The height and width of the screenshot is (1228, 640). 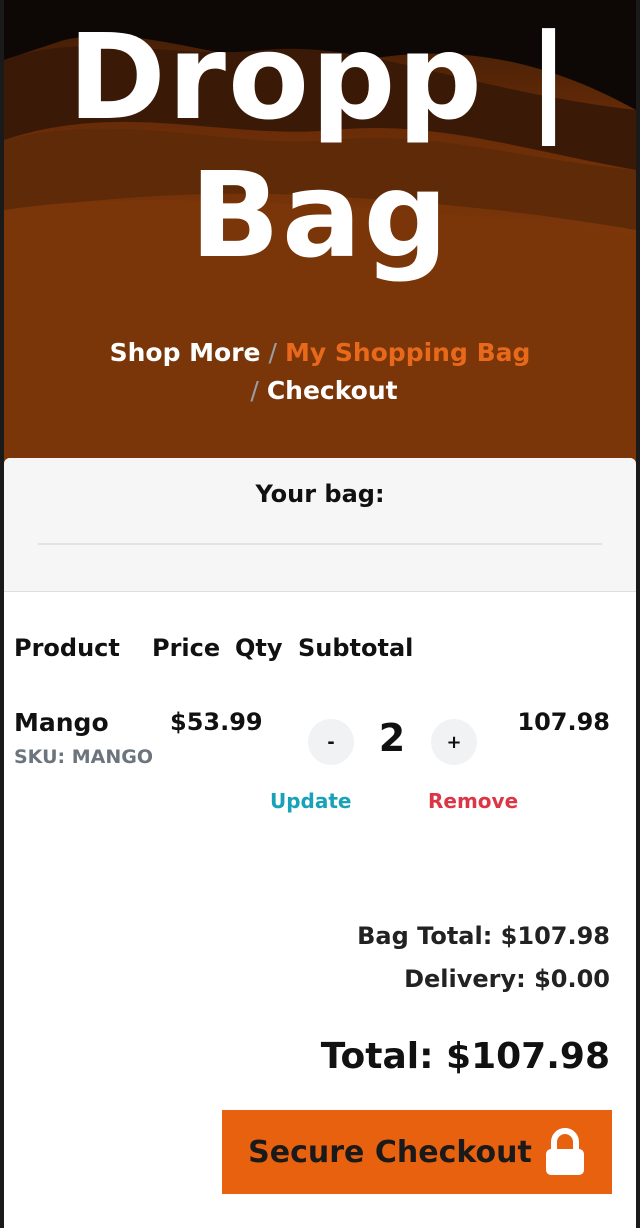 What do you see at coordinates (465, 1056) in the screenshot?
I see `grand-total: Total: $107.98` at bounding box center [465, 1056].